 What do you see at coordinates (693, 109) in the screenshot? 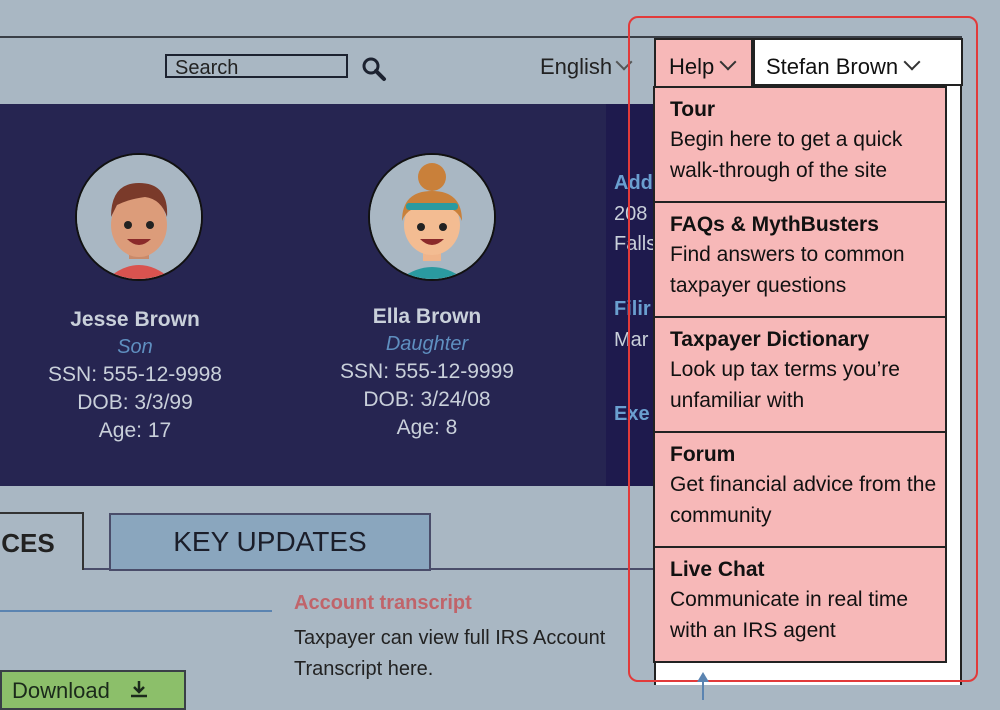
I see `menu-item-title: Tour` at bounding box center [693, 109].